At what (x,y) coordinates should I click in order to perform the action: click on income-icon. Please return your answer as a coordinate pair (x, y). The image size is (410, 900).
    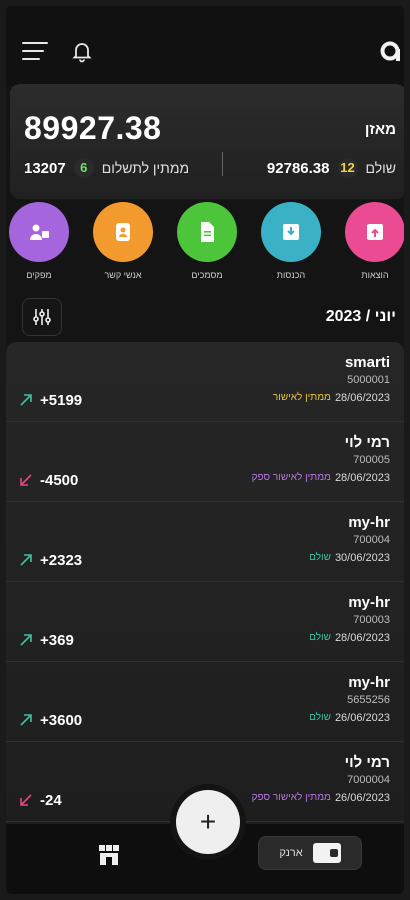
    Looking at the image, I should click on (291, 232).